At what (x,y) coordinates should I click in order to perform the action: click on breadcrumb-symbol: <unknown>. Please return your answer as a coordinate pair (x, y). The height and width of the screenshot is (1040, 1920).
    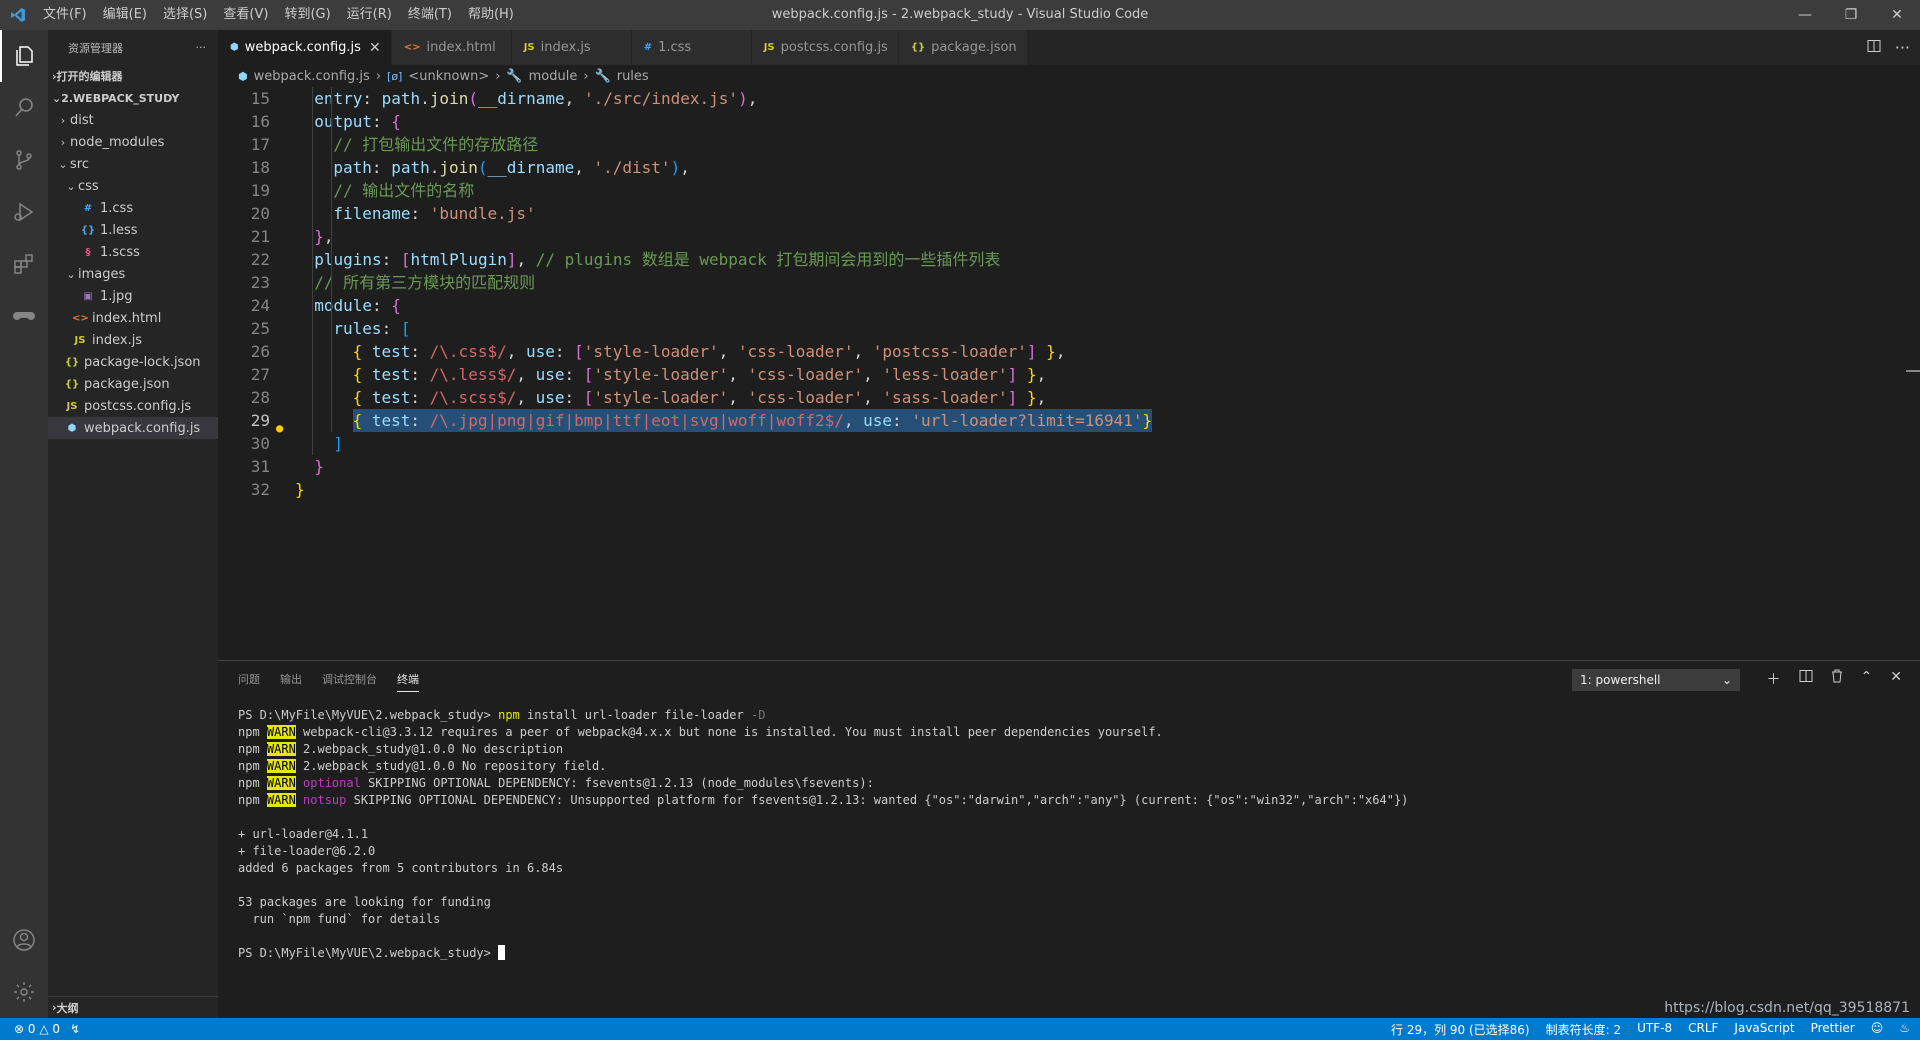
    Looking at the image, I should click on (448, 76).